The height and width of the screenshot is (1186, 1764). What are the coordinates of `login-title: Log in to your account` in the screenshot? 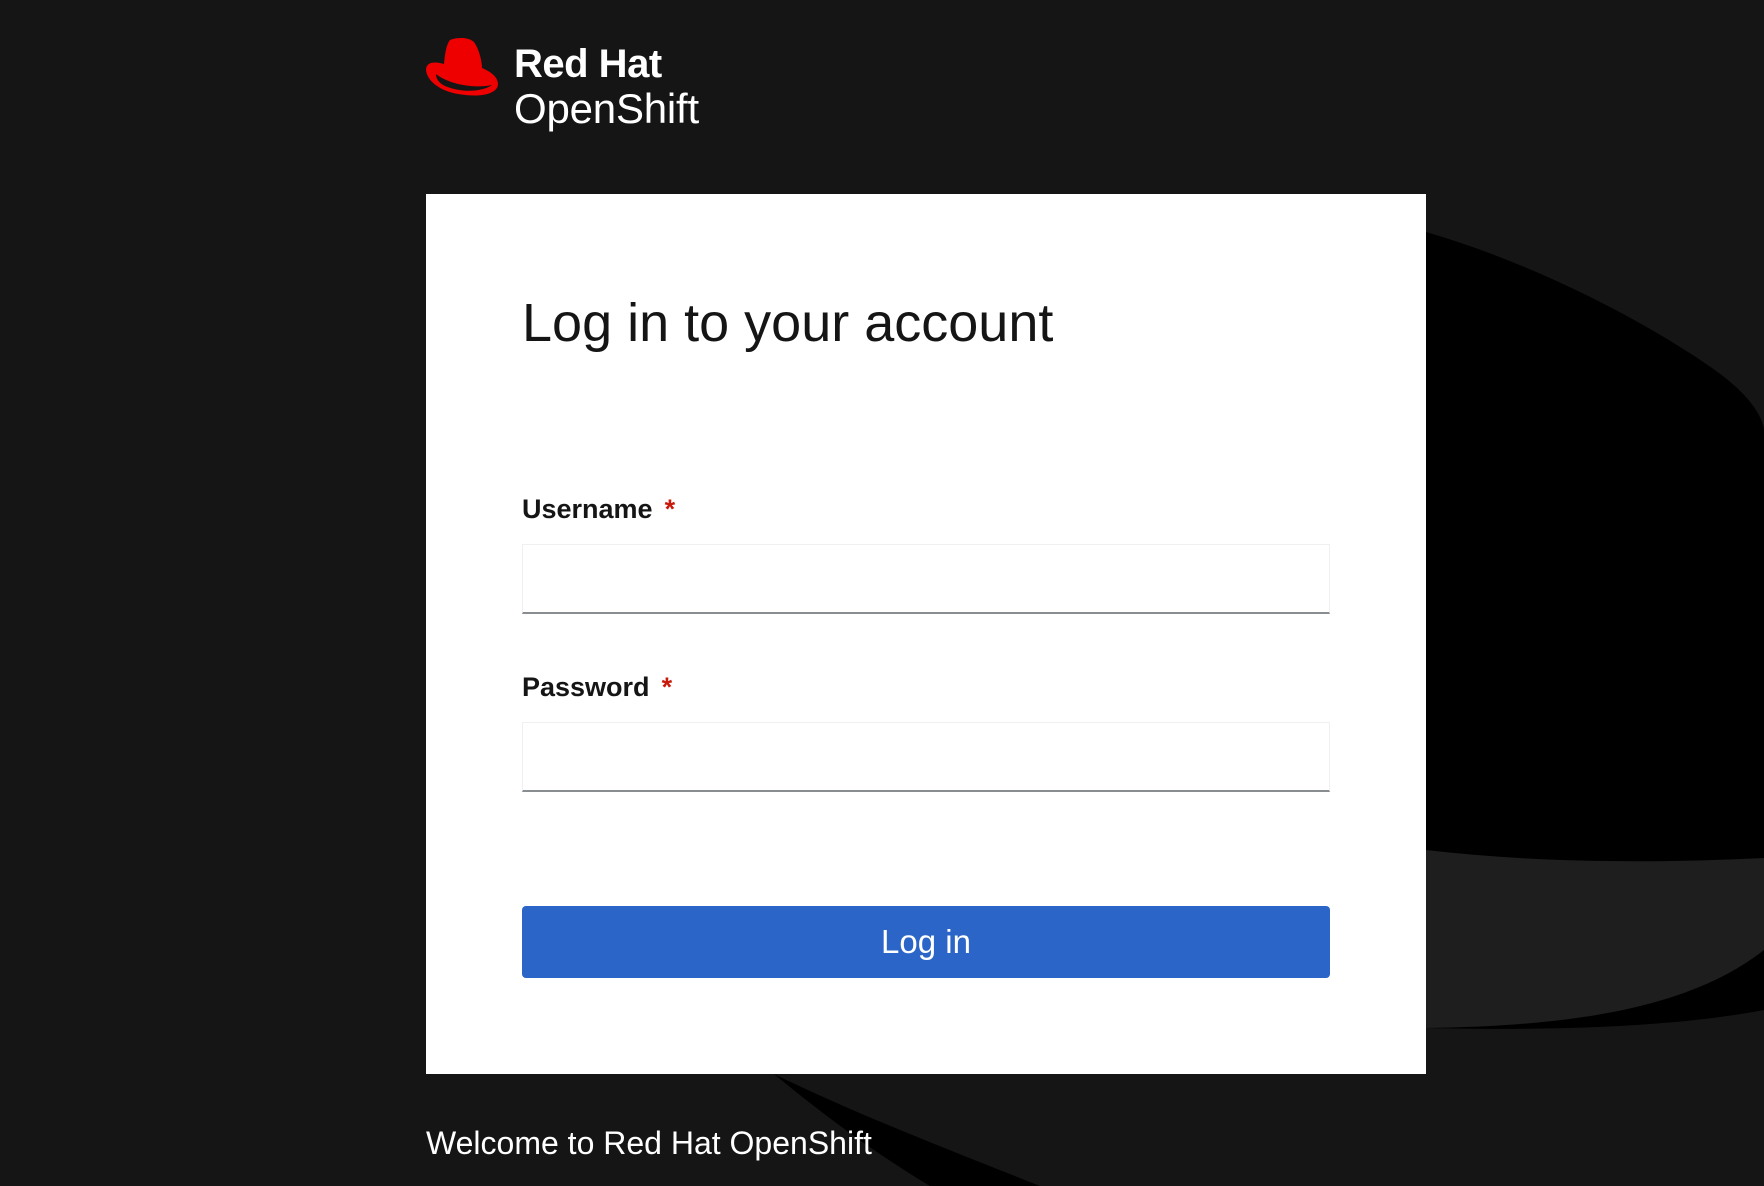 It's located at (788, 323).